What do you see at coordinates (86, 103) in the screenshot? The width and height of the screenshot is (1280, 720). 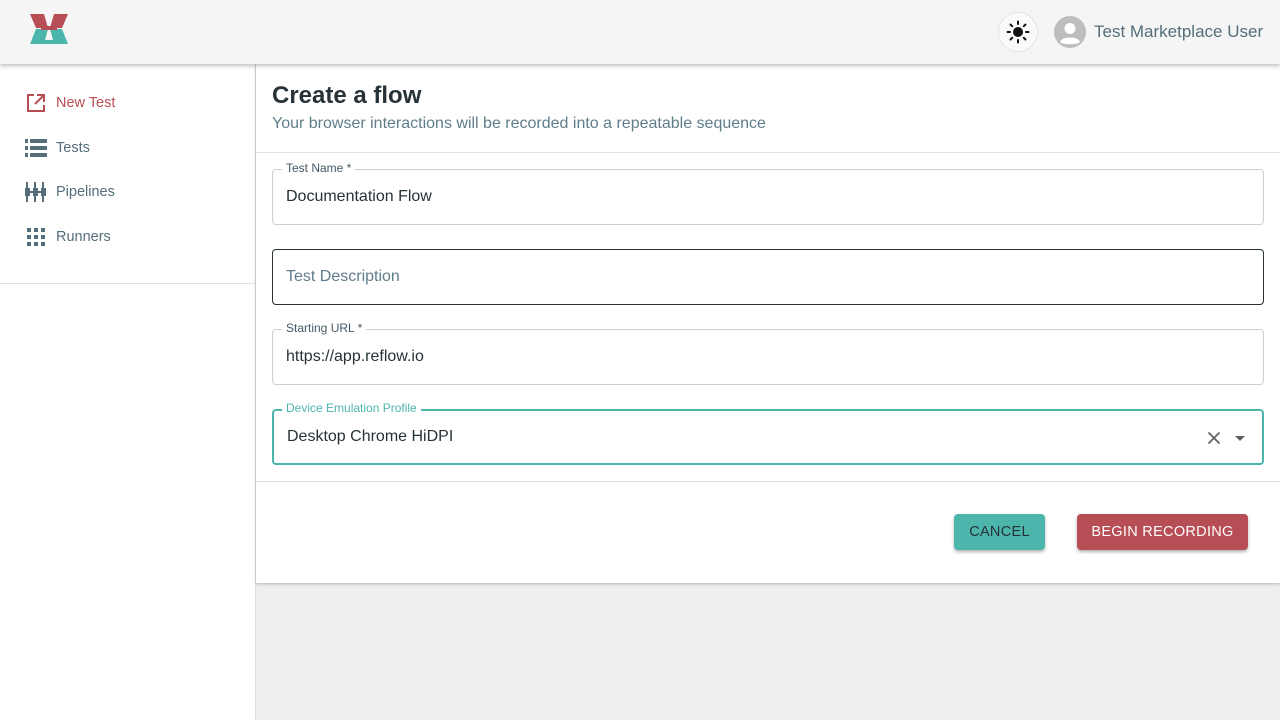 I see `sidebar-item-label: New Test` at bounding box center [86, 103].